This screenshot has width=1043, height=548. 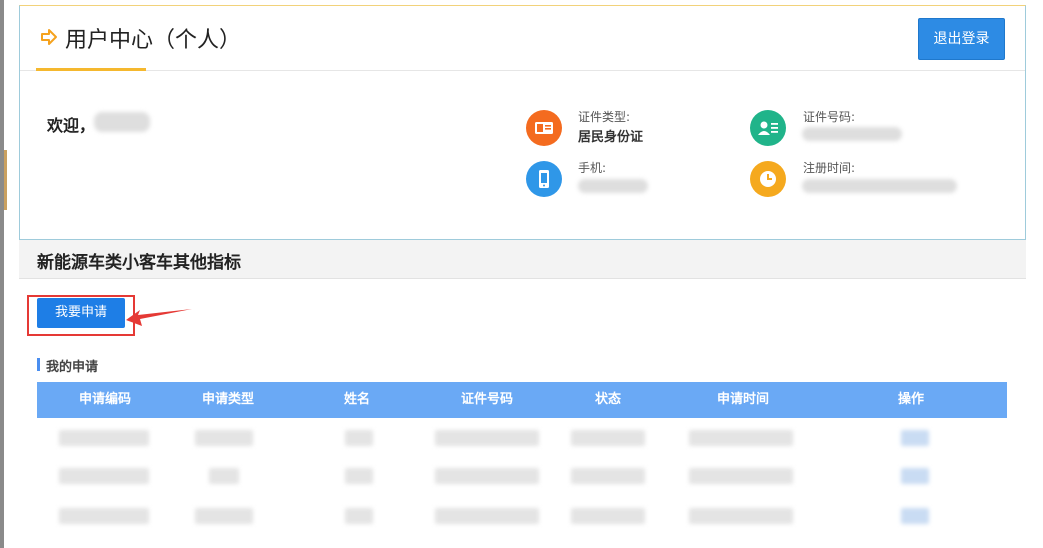 I want to click on id-number-icon, so click(x=768, y=128).